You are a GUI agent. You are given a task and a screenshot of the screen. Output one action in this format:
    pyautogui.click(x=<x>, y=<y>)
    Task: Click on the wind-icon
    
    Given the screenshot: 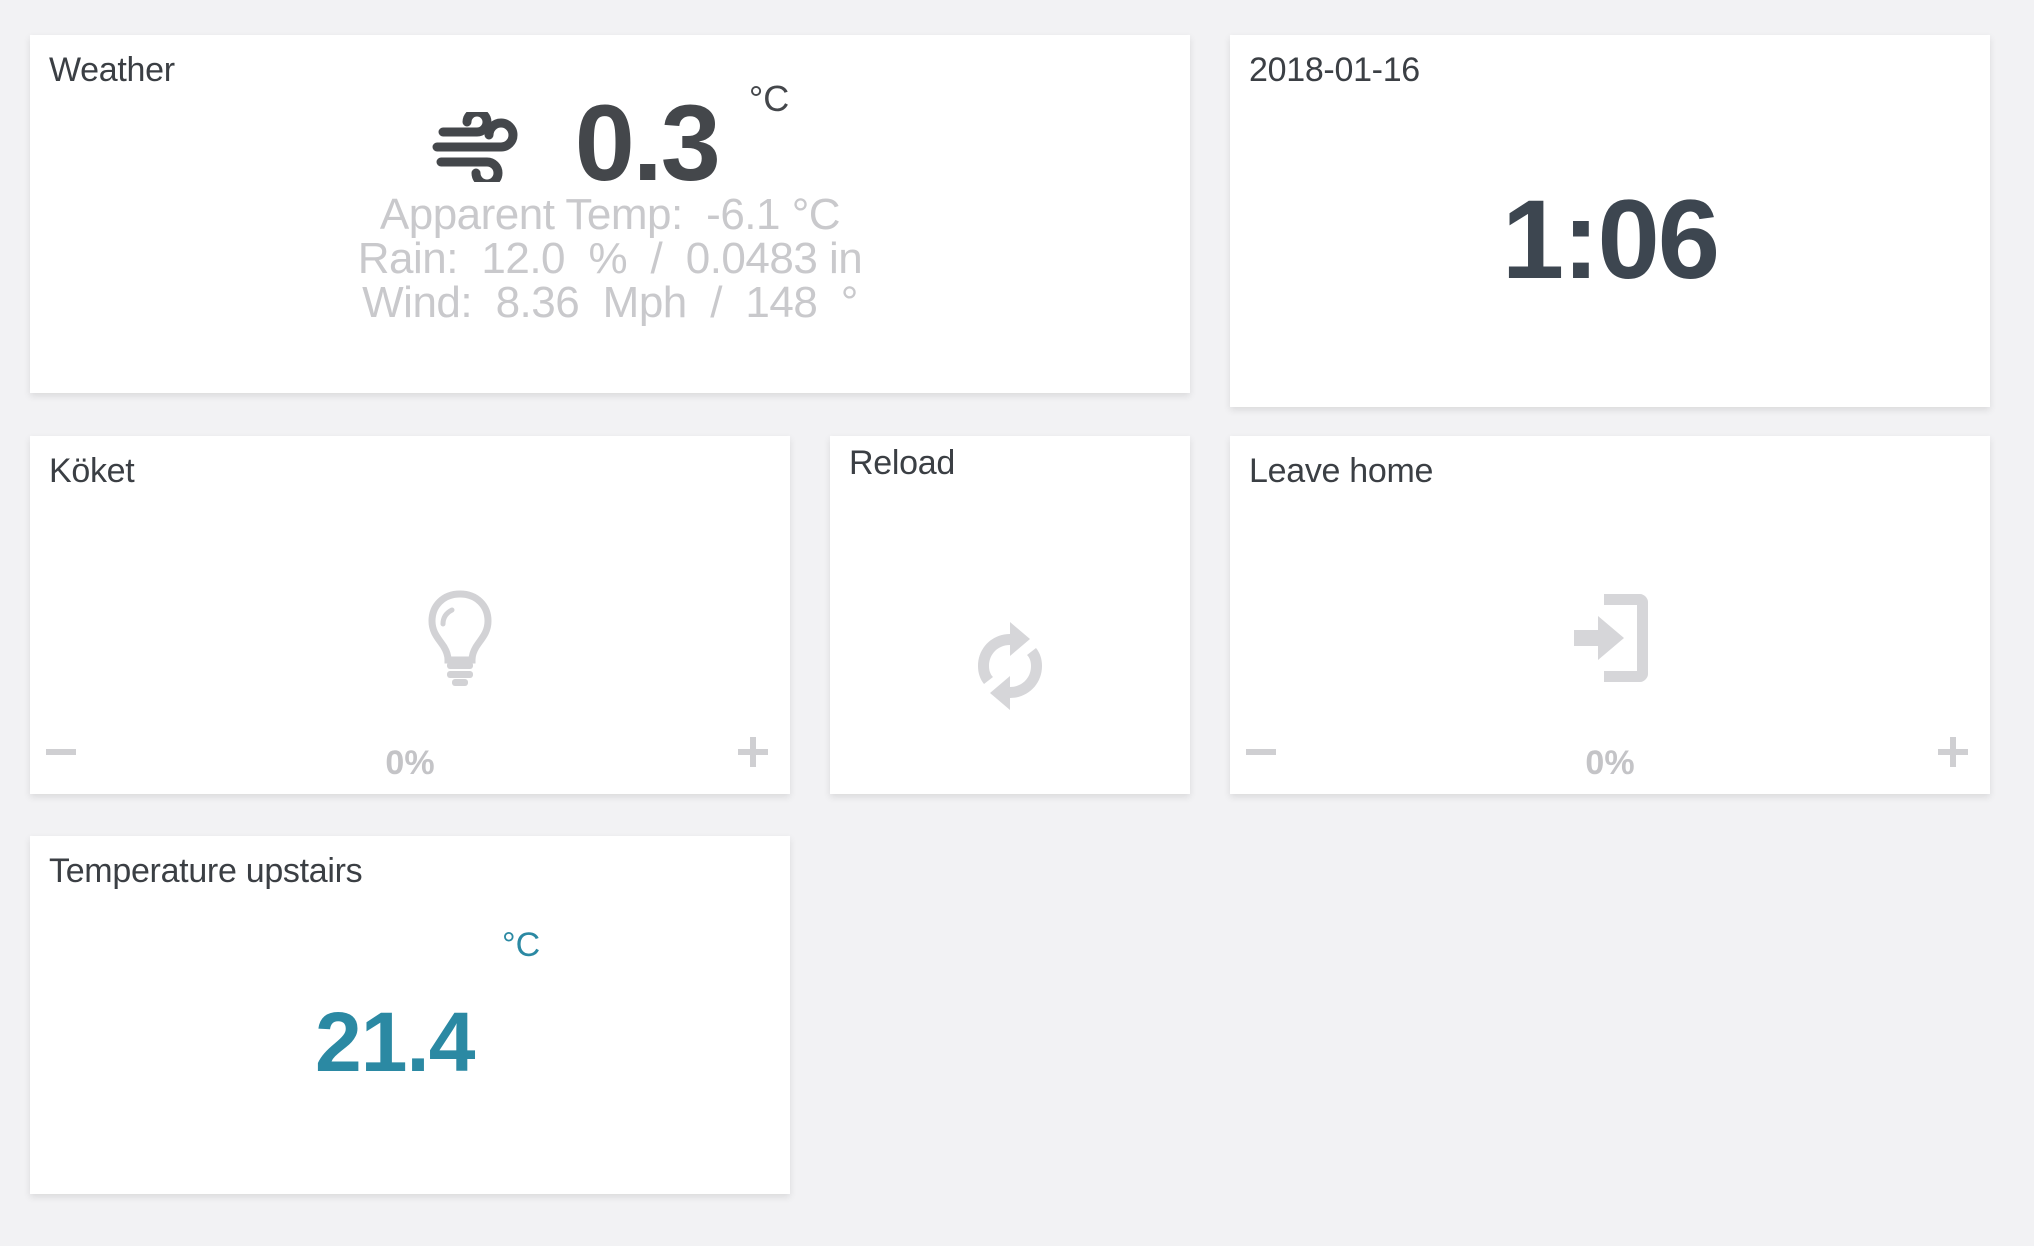 What is the action you would take?
    pyautogui.click(x=481, y=148)
    